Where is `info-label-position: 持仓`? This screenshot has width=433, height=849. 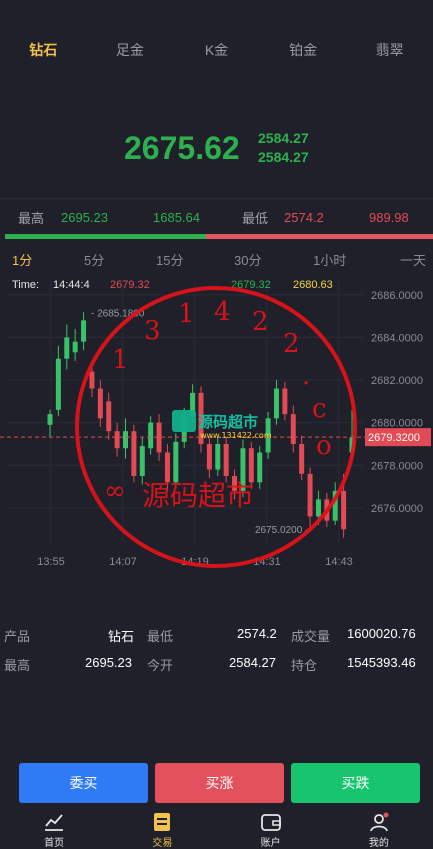 info-label-position: 持仓 is located at coordinates (304, 665).